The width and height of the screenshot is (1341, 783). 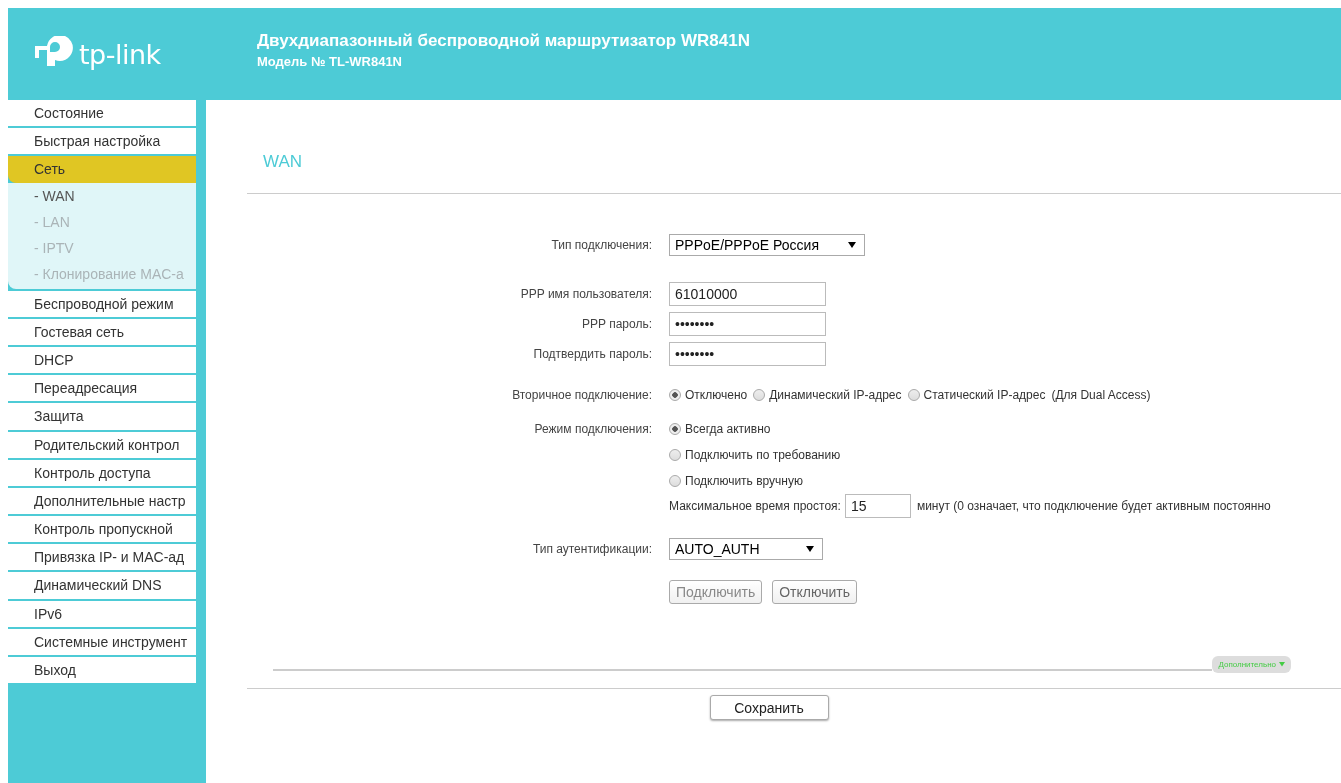 What do you see at coordinates (283, 161) in the screenshot?
I see `page-title: WAN` at bounding box center [283, 161].